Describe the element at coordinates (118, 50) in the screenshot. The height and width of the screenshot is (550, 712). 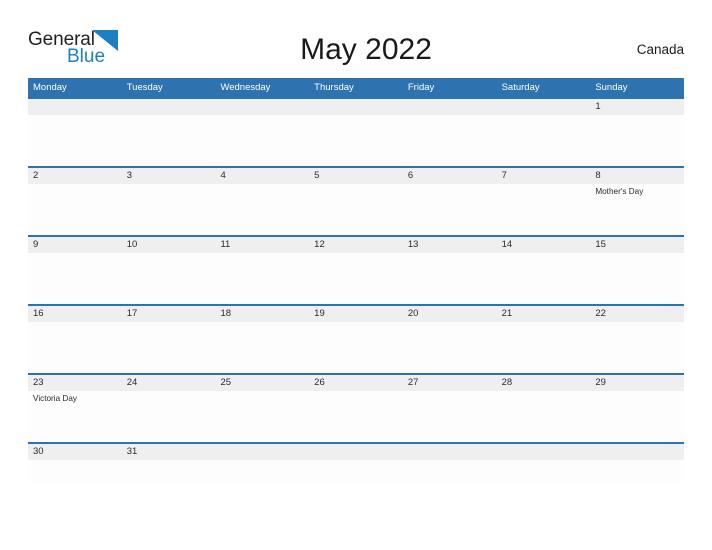
I see `general-blue-logo: General Blue` at that location.